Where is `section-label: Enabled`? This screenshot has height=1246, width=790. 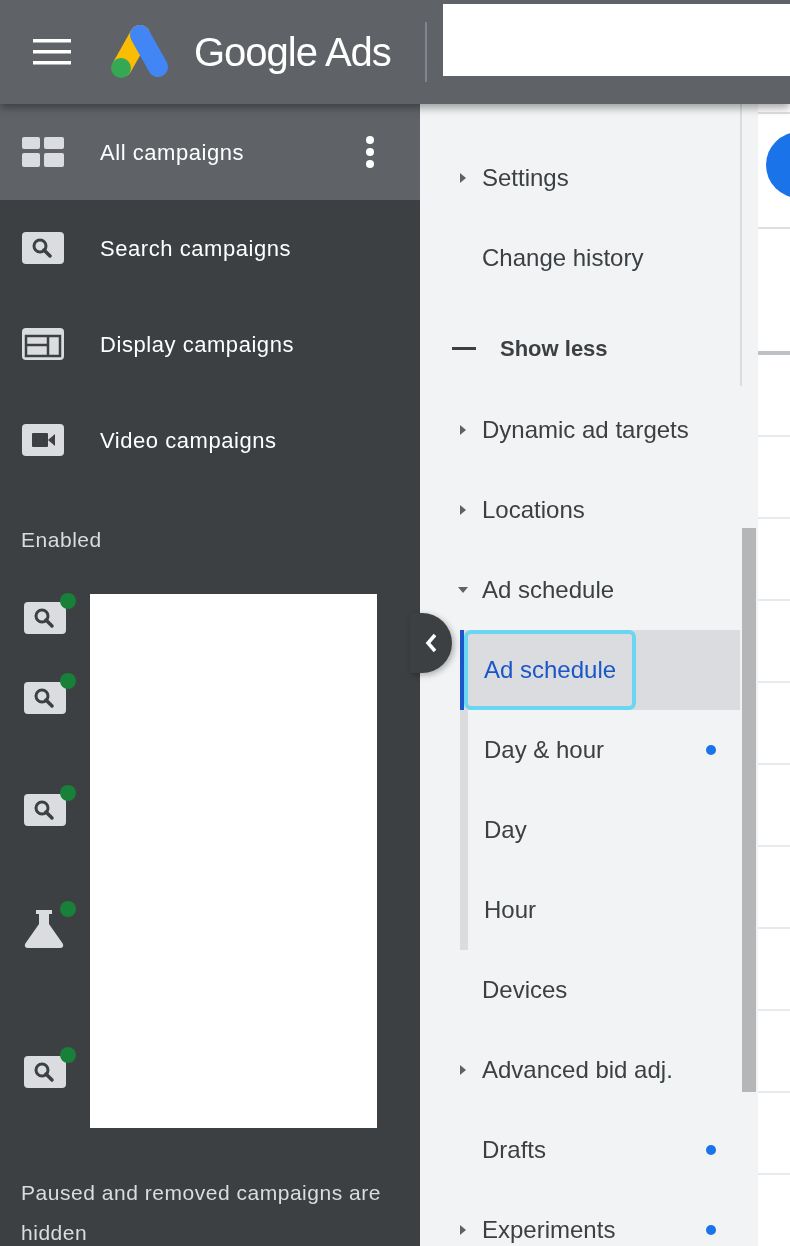 section-label: Enabled is located at coordinates (62, 540).